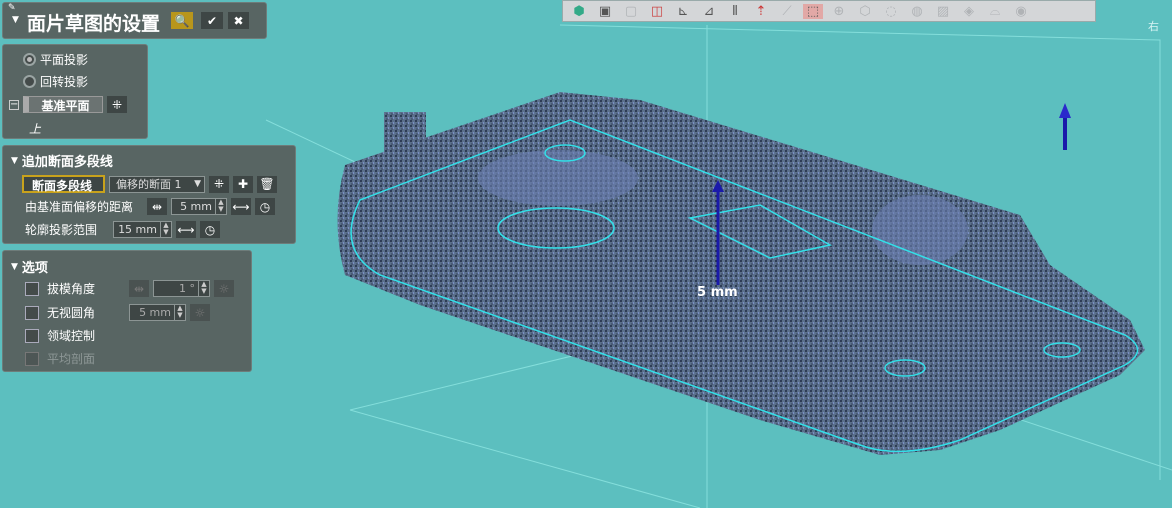  What do you see at coordinates (117, 104) in the screenshot?
I see `plane-pick-icon: ⁜` at bounding box center [117, 104].